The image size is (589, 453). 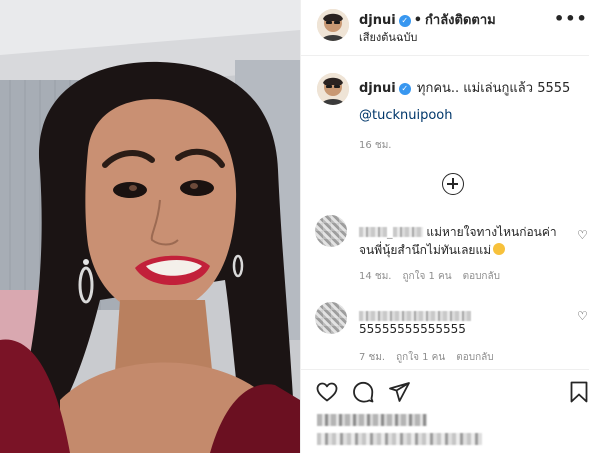 I want to click on post-header: djnui ✓ • กำลังติดตาม เสียงต้นฉบับ •••, so click(x=445, y=28).